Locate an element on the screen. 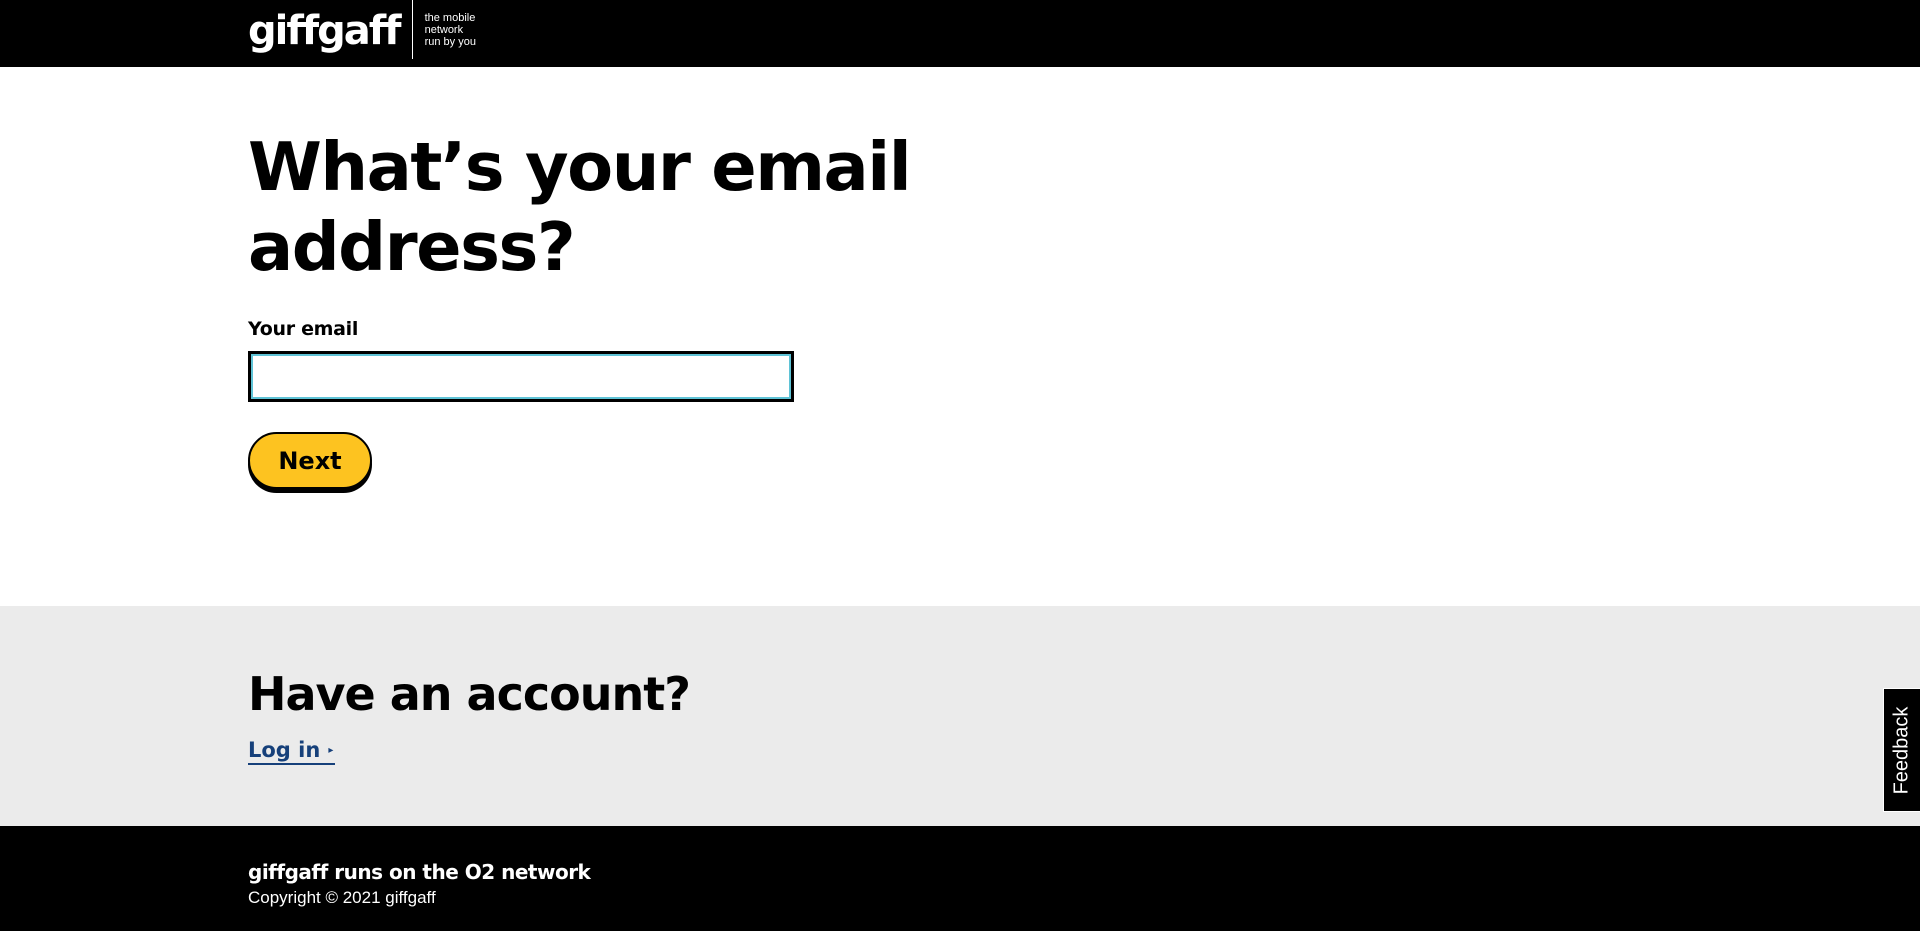 The image size is (1920, 931). tagline-line-1: the mobile is located at coordinates (450, 18).